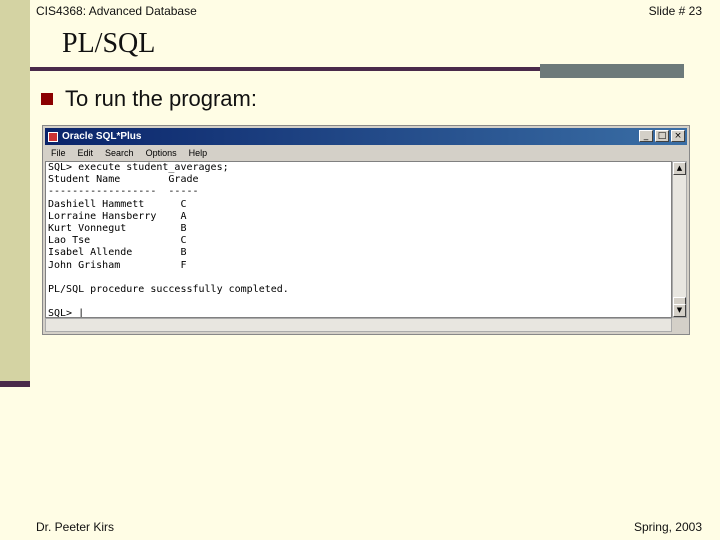 Image resolution: width=720 pixels, height=540 pixels. I want to click on menu-file: File, so click(58, 153).